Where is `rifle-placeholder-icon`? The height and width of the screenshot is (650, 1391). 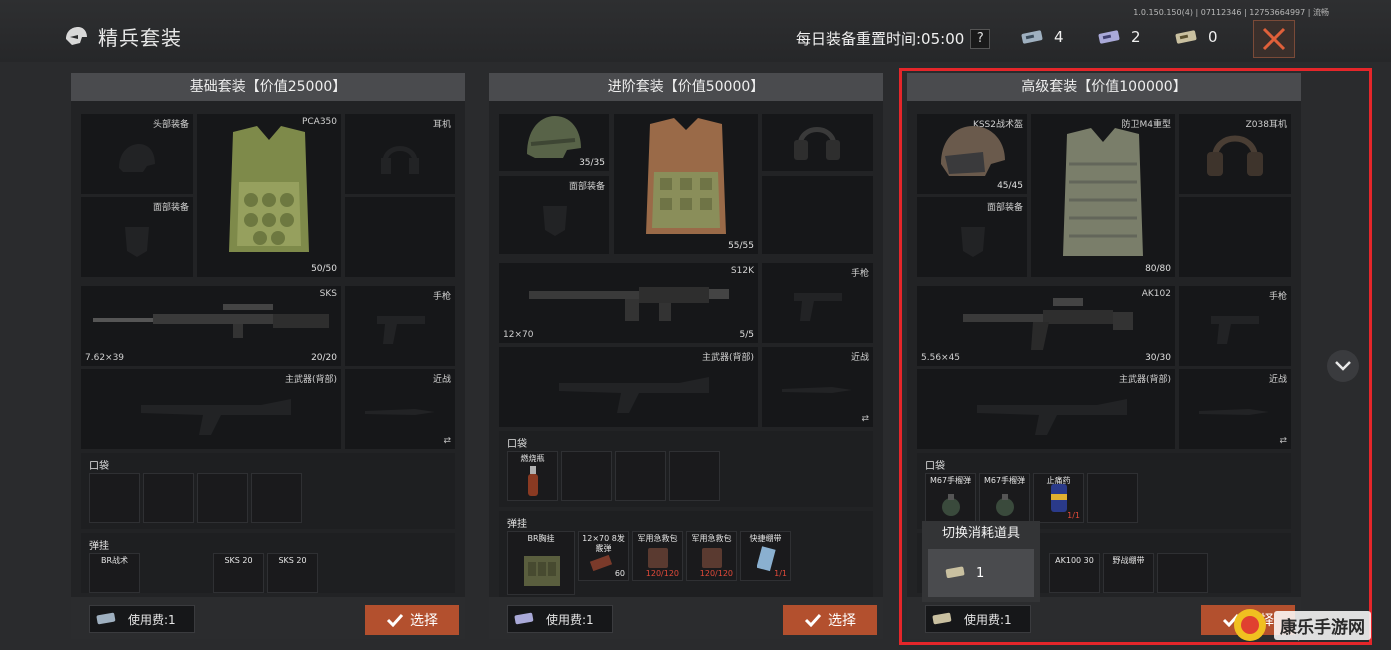 rifle-placeholder-icon is located at coordinates (1052, 417).